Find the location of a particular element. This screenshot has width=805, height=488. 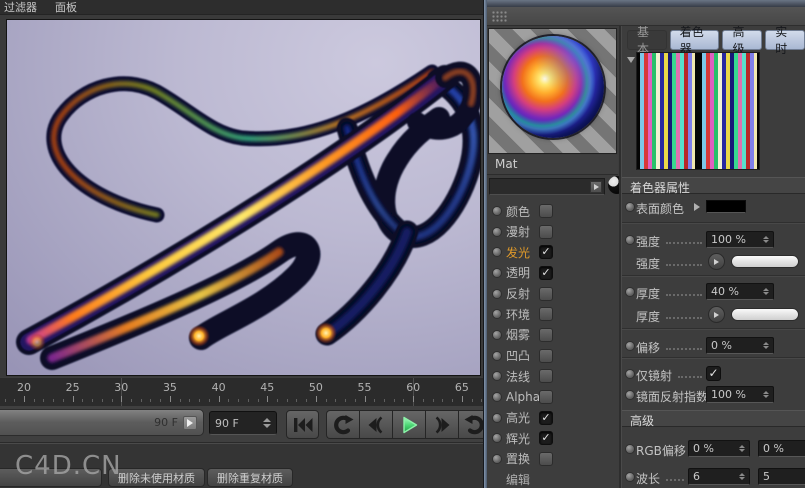

delete-duplicate-materials-button: 删除重复材质 is located at coordinates (250, 477).